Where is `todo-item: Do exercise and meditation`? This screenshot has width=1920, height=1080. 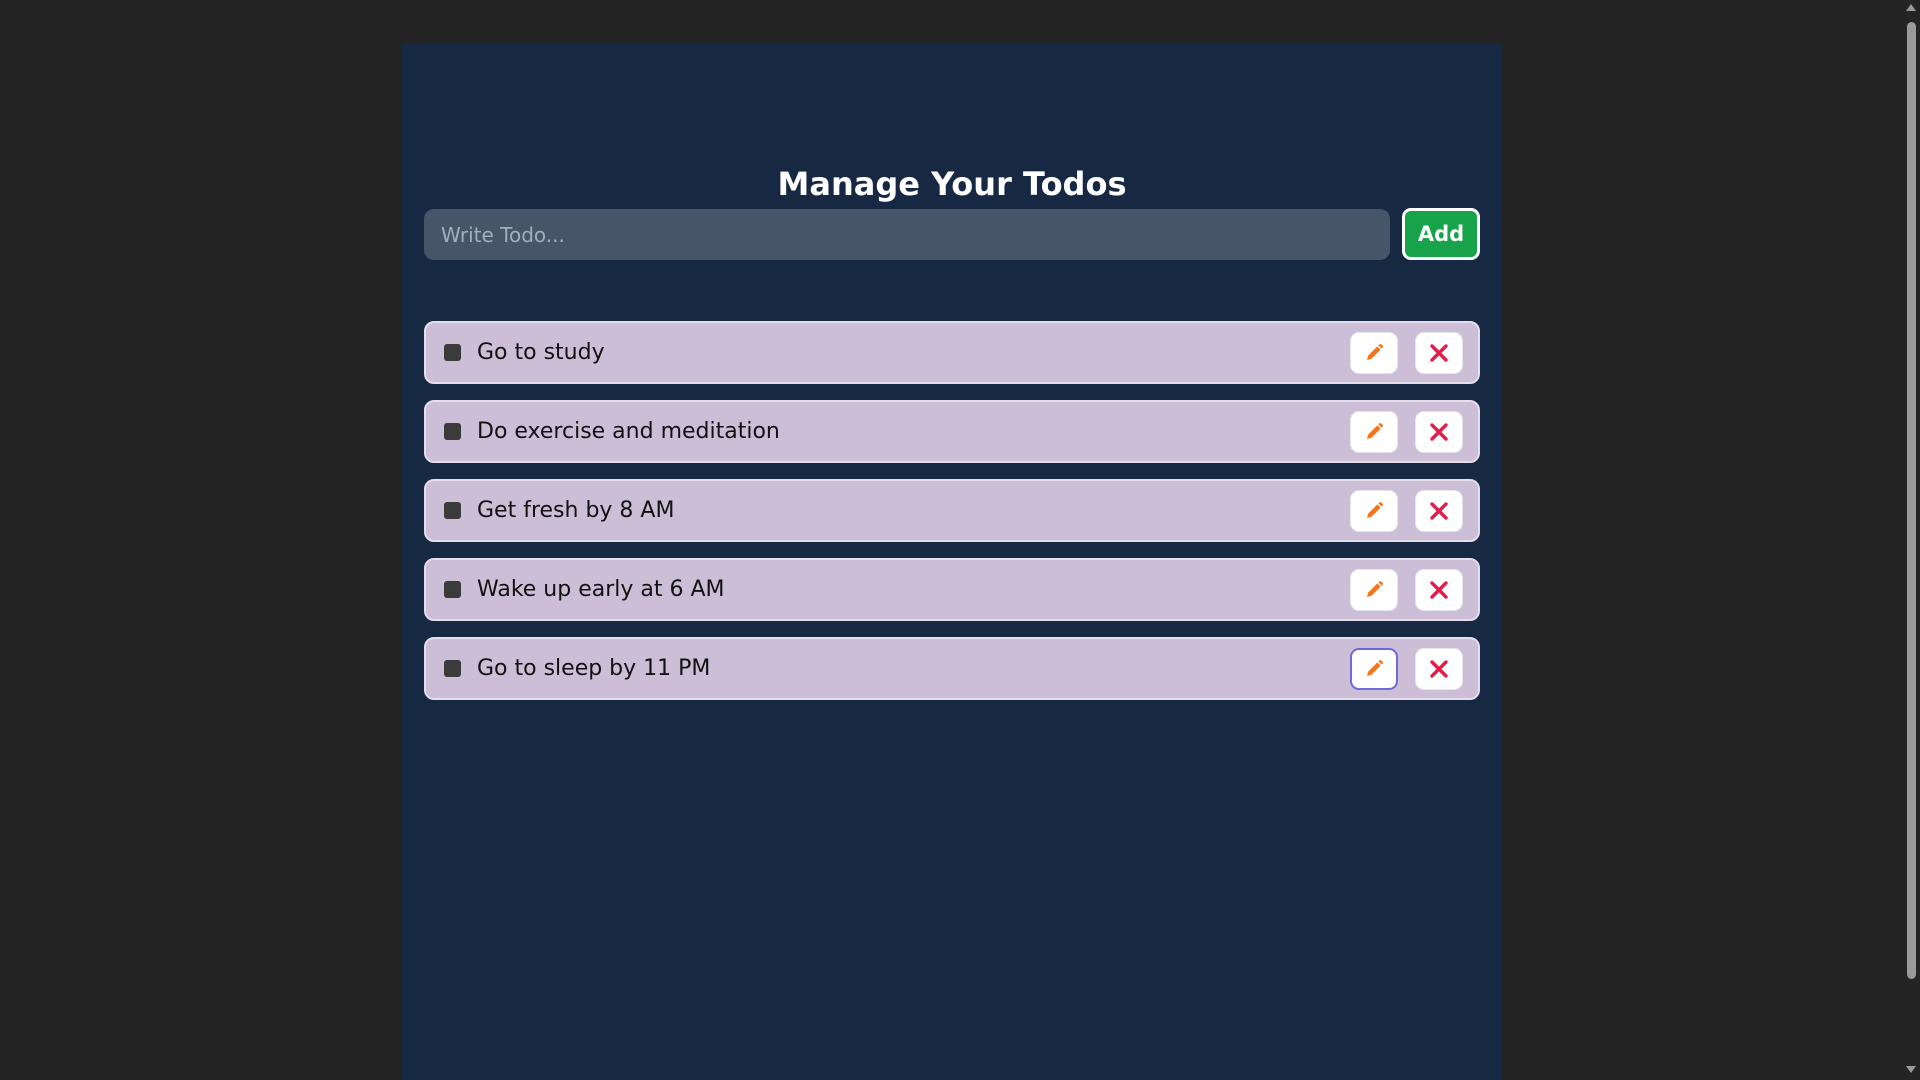
todo-item: Do exercise and meditation is located at coordinates (952, 431).